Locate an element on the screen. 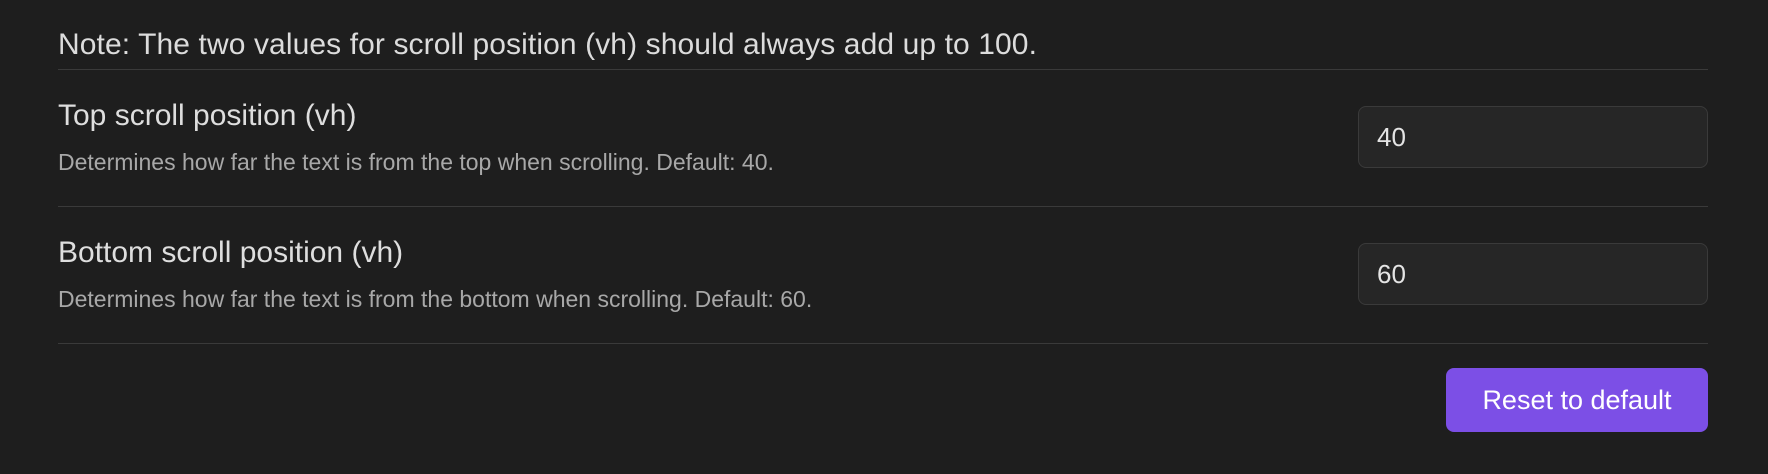 The width and height of the screenshot is (1768, 474). top-scroll-input is located at coordinates (1533, 137).